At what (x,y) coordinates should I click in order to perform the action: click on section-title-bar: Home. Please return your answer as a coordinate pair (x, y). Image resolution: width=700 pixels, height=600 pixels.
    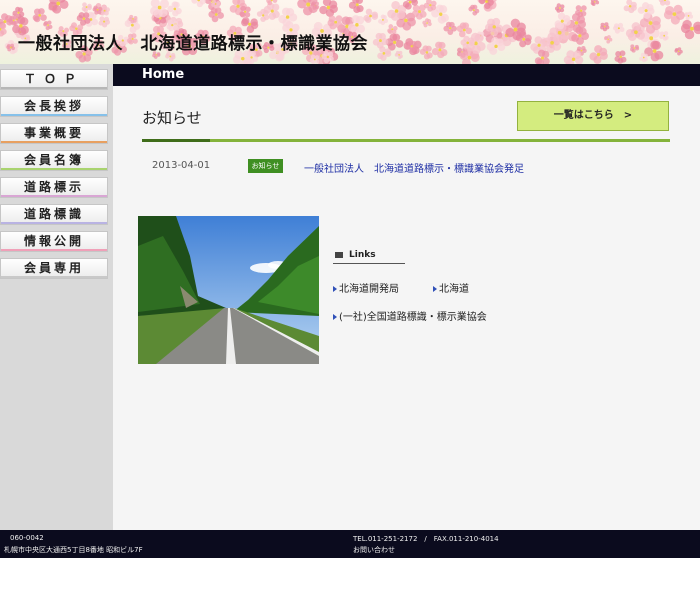
    Looking at the image, I should click on (406, 75).